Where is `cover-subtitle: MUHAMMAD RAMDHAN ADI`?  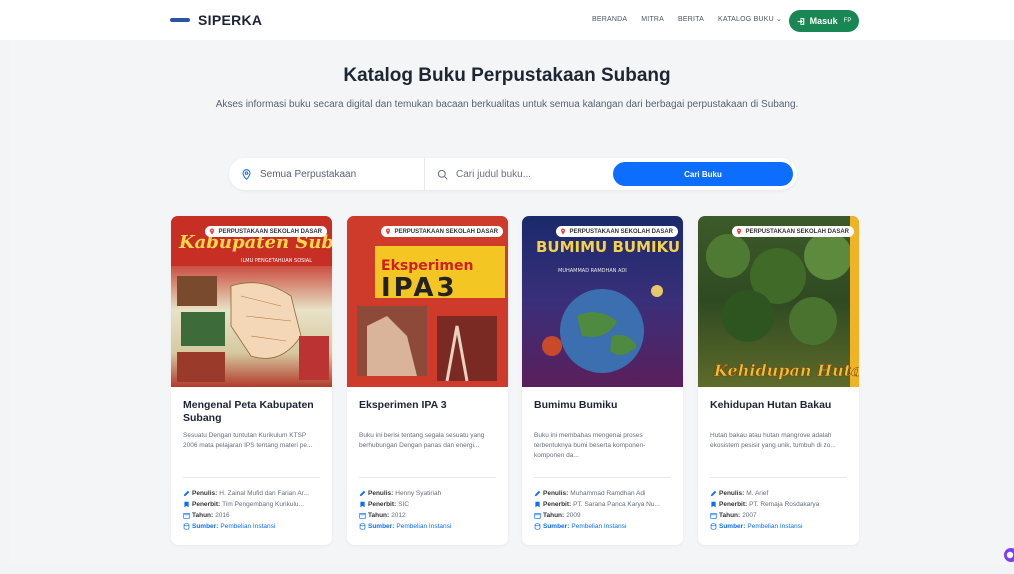
cover-subtitle: MUHAMMAD RAMDHAN ADI is located at coordinates (592, 271).